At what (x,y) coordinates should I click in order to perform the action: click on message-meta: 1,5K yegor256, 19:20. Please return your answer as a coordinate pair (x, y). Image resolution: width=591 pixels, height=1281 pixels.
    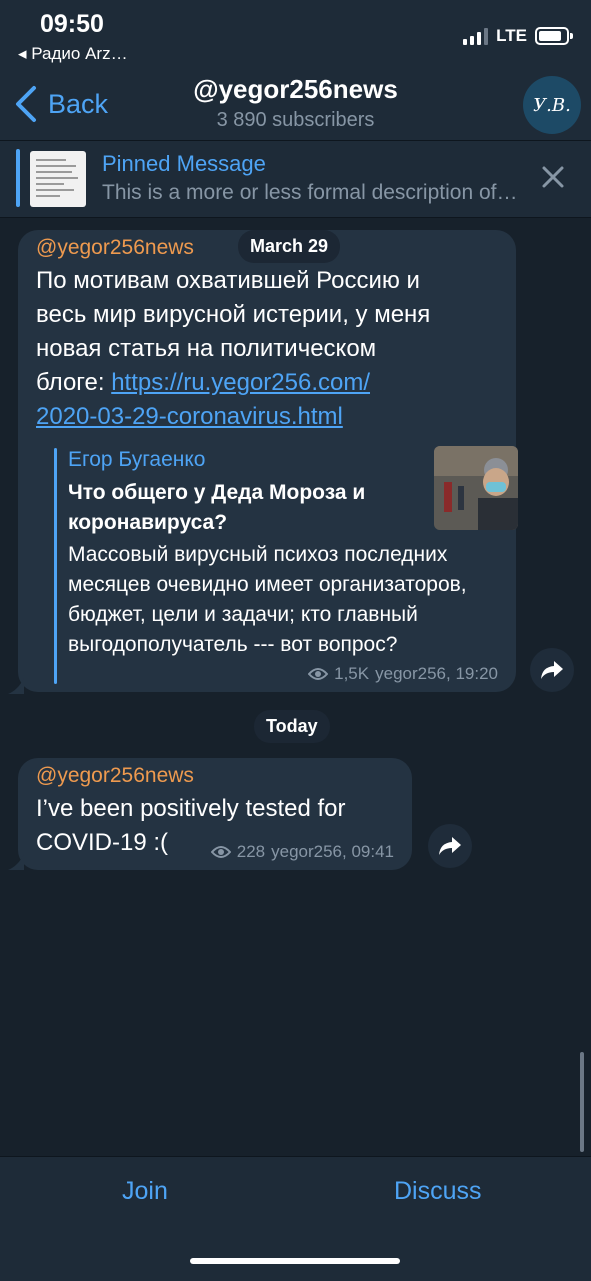
    Looking at the image, I should click on (403, 674).